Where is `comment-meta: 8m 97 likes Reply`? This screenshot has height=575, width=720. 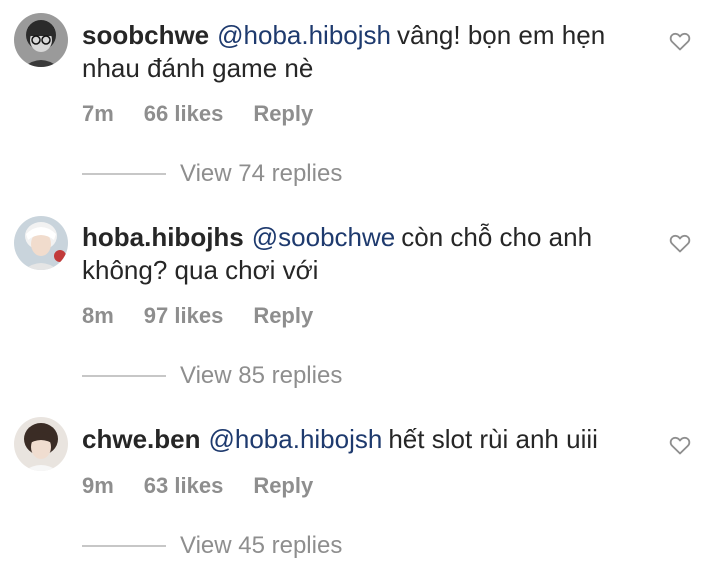
comment-meta: 8m 97 likes Reply is located at coordinates (197, 316).